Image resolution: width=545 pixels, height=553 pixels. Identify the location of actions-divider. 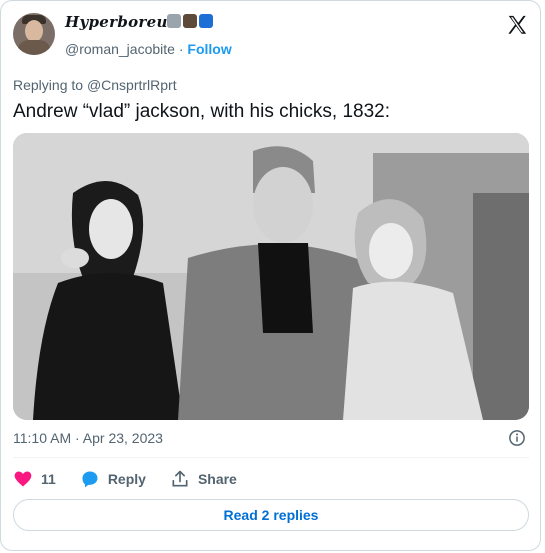
(271, 457).